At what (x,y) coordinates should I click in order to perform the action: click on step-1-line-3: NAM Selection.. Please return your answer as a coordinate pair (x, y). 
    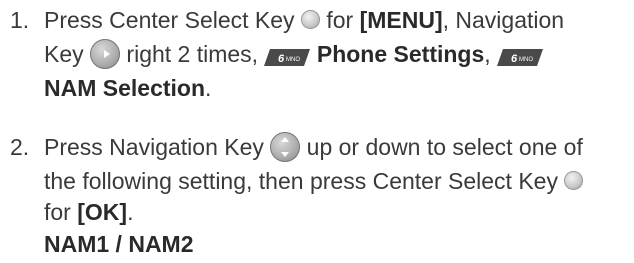
    Looking at the image, I should click on (127, 88).